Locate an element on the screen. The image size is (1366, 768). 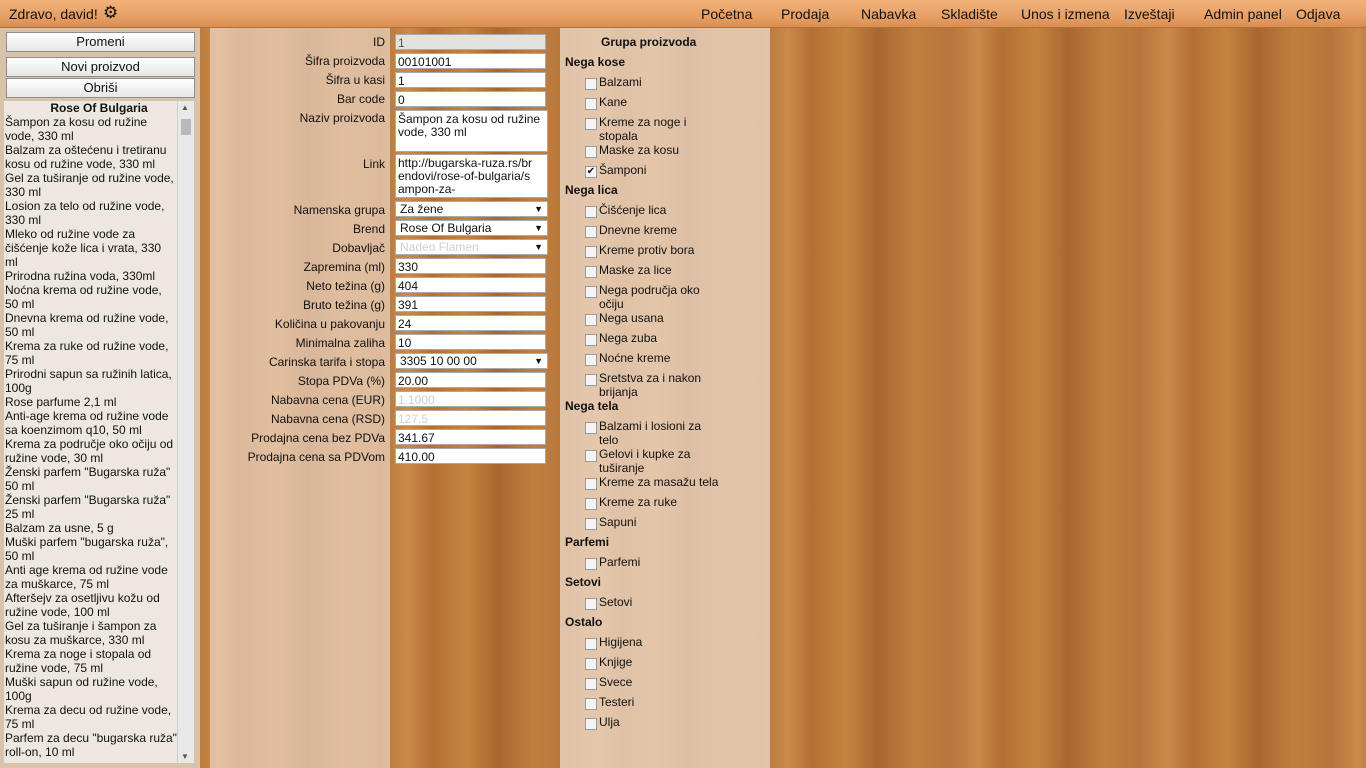
group-checkbox-label: Nega područja oko očiju is located at coordinates (659, 297).